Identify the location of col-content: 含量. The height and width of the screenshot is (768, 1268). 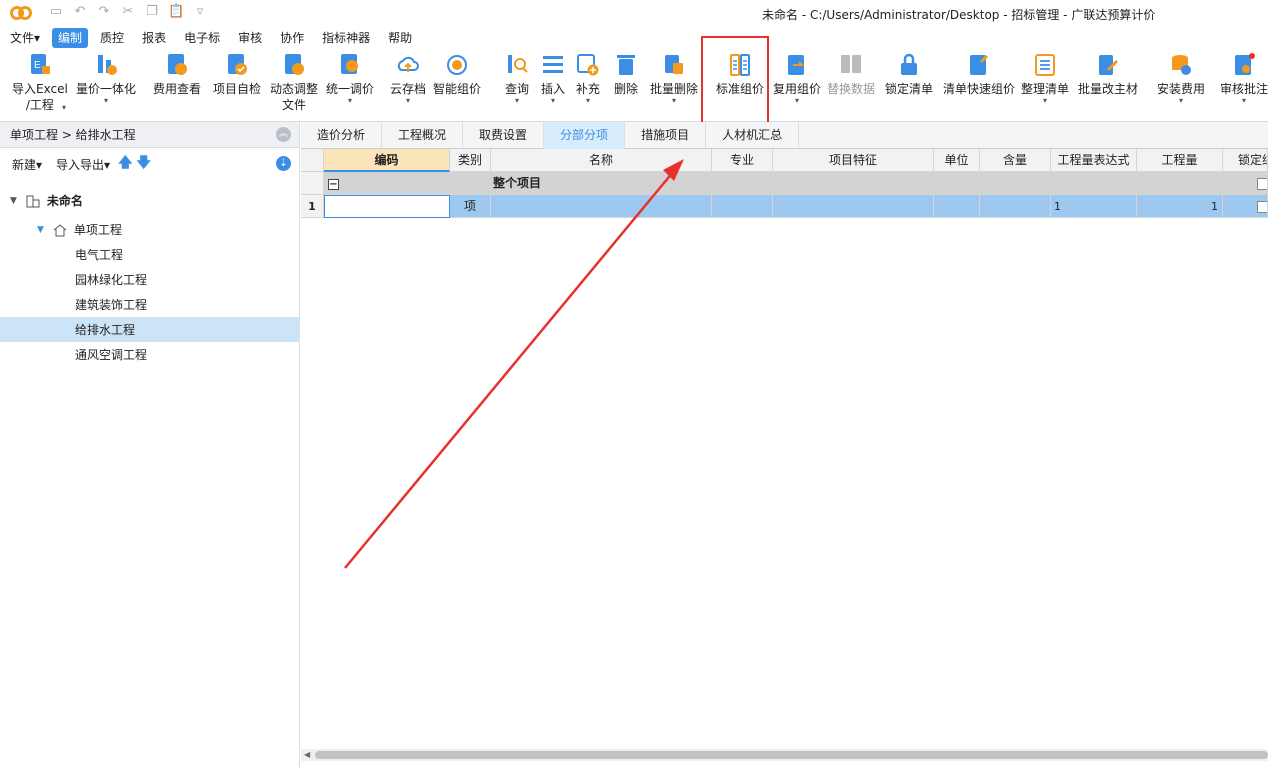
(1015, 160).